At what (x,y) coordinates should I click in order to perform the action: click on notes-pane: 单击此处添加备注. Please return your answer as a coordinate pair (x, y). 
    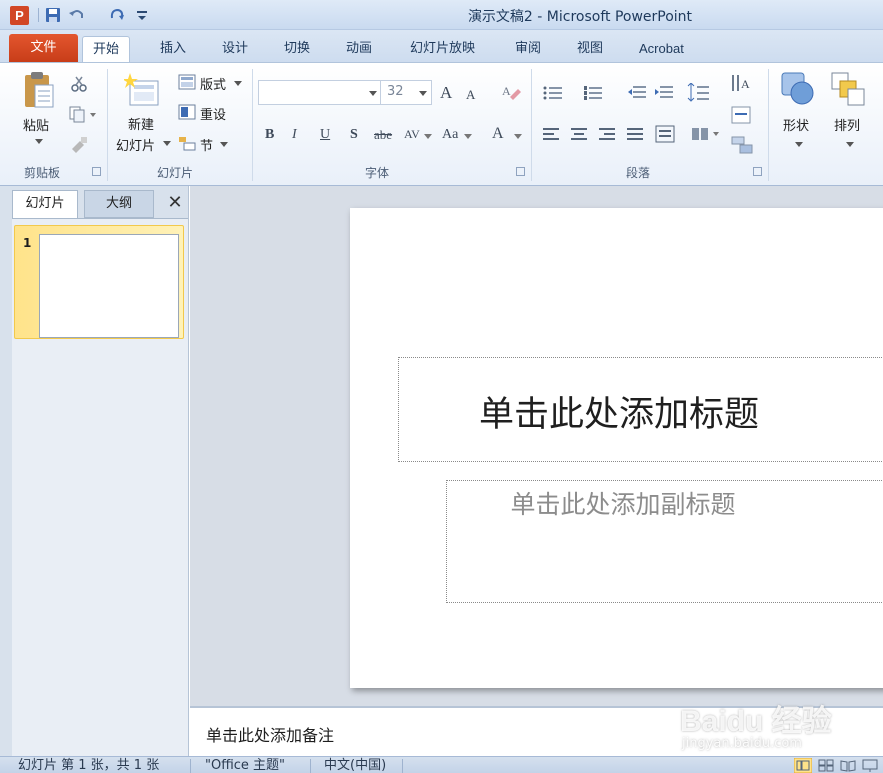
    Looking at the image, I should click on (536, 731).